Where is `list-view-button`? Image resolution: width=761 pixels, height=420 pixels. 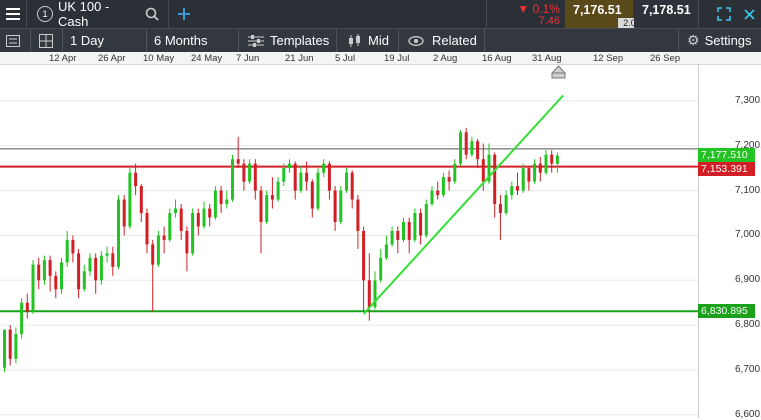
list-view-button is located at coordinates (13, 40).